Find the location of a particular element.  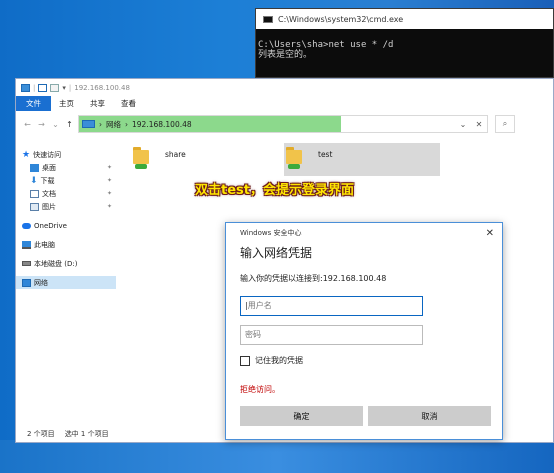

recent-chevron-icon: ⌄ is located at coordinates (55, 124).